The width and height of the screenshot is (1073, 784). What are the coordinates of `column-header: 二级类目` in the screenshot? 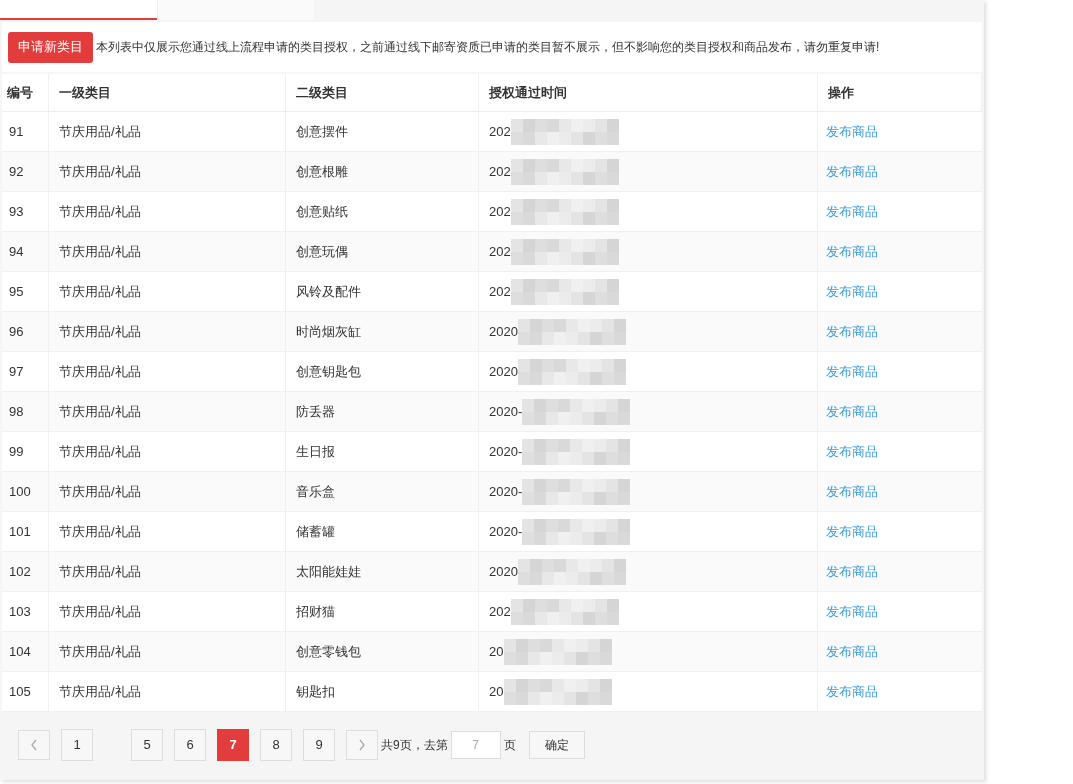 It's located at (322, 92).